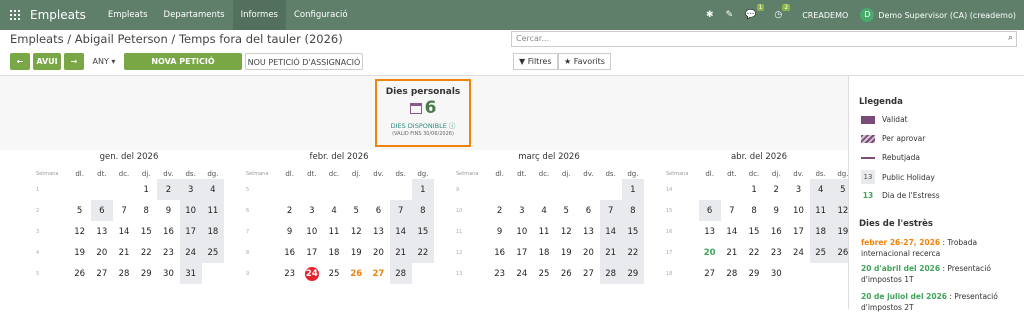 The height and width of the screenshot is (313, 1024). I want to click on company-name: CREADEMO, so click(825, 15).